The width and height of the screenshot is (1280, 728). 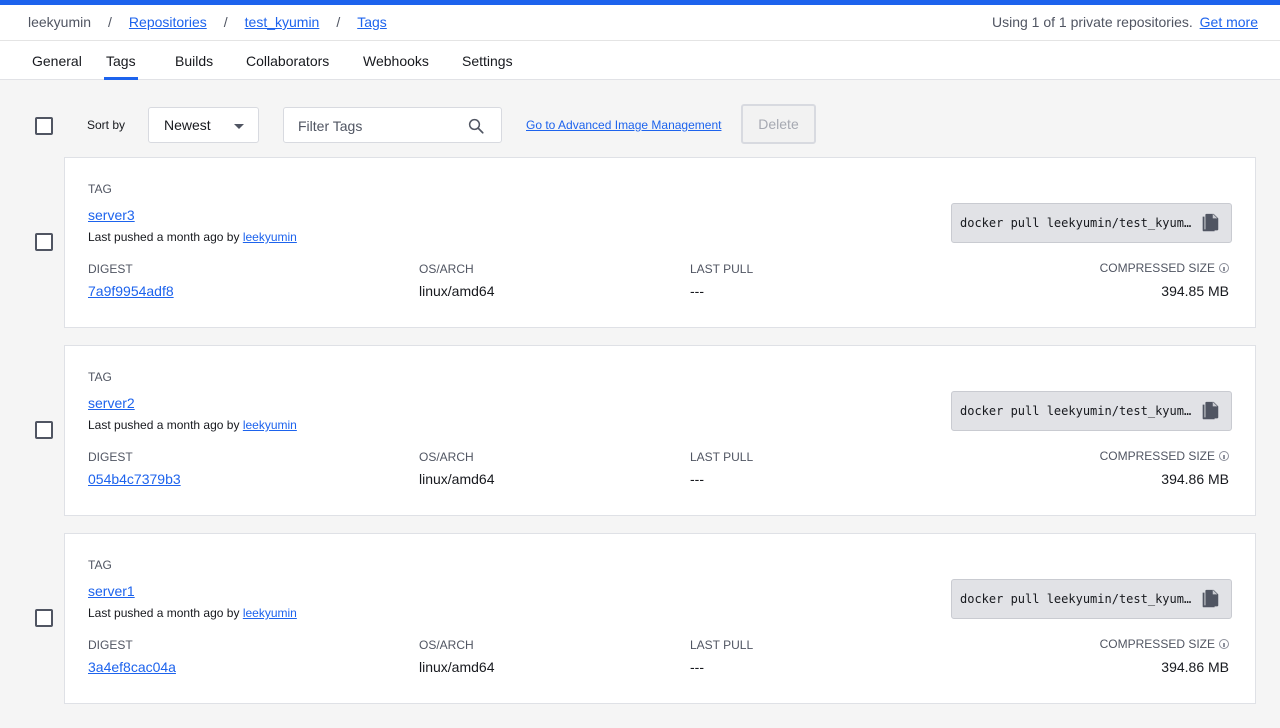 I want to click on digest-link: 7a9f9954adf8, so click(x=131, y=291).